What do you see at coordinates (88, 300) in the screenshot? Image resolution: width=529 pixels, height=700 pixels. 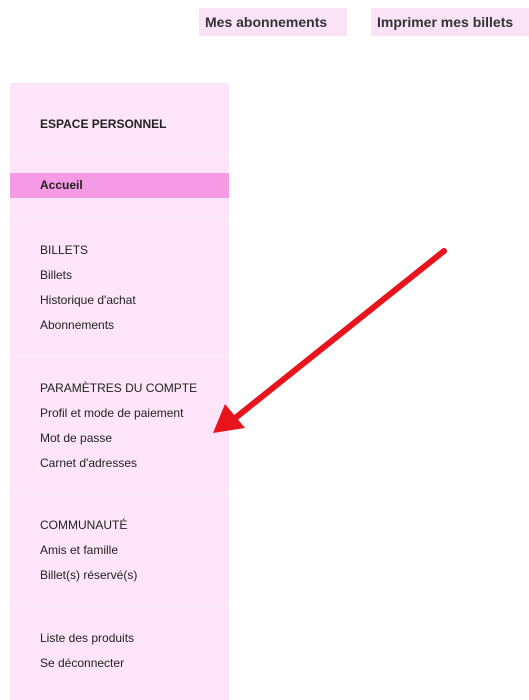 I see `sidebar-item-purchase-history: Historique d'achat` at bounding box center [88, 300].